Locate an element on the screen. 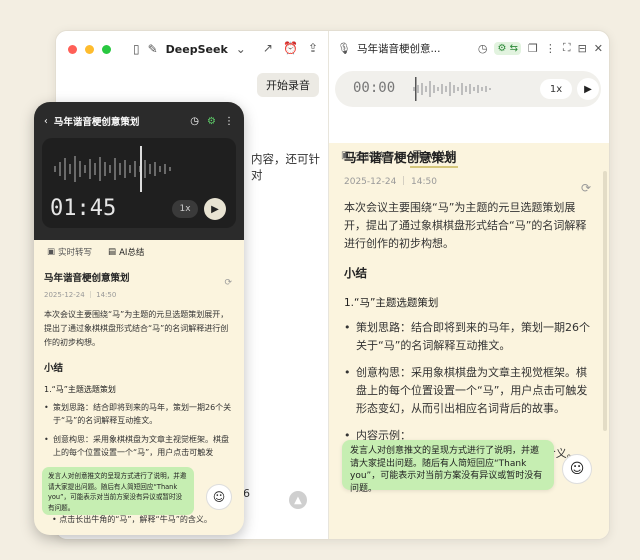  back-icon: ‹ is located at coordinates (46, 121).